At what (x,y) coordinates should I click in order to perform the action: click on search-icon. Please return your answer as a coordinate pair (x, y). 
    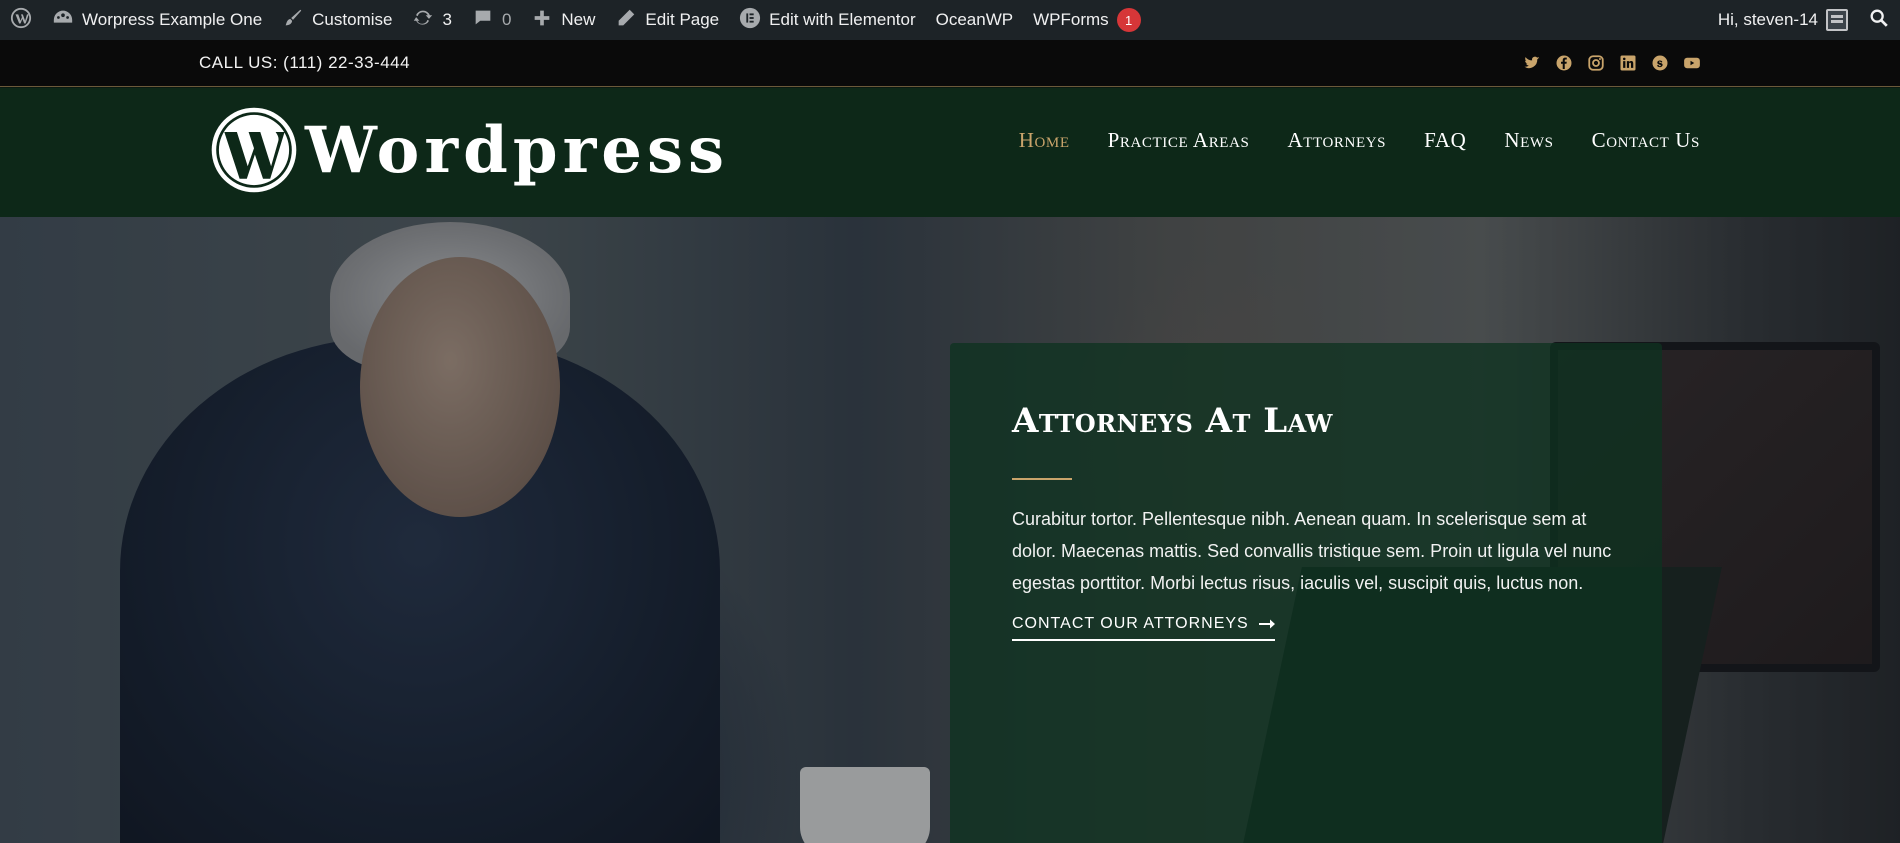
    Looking at the image, I should click on (1879, 20).